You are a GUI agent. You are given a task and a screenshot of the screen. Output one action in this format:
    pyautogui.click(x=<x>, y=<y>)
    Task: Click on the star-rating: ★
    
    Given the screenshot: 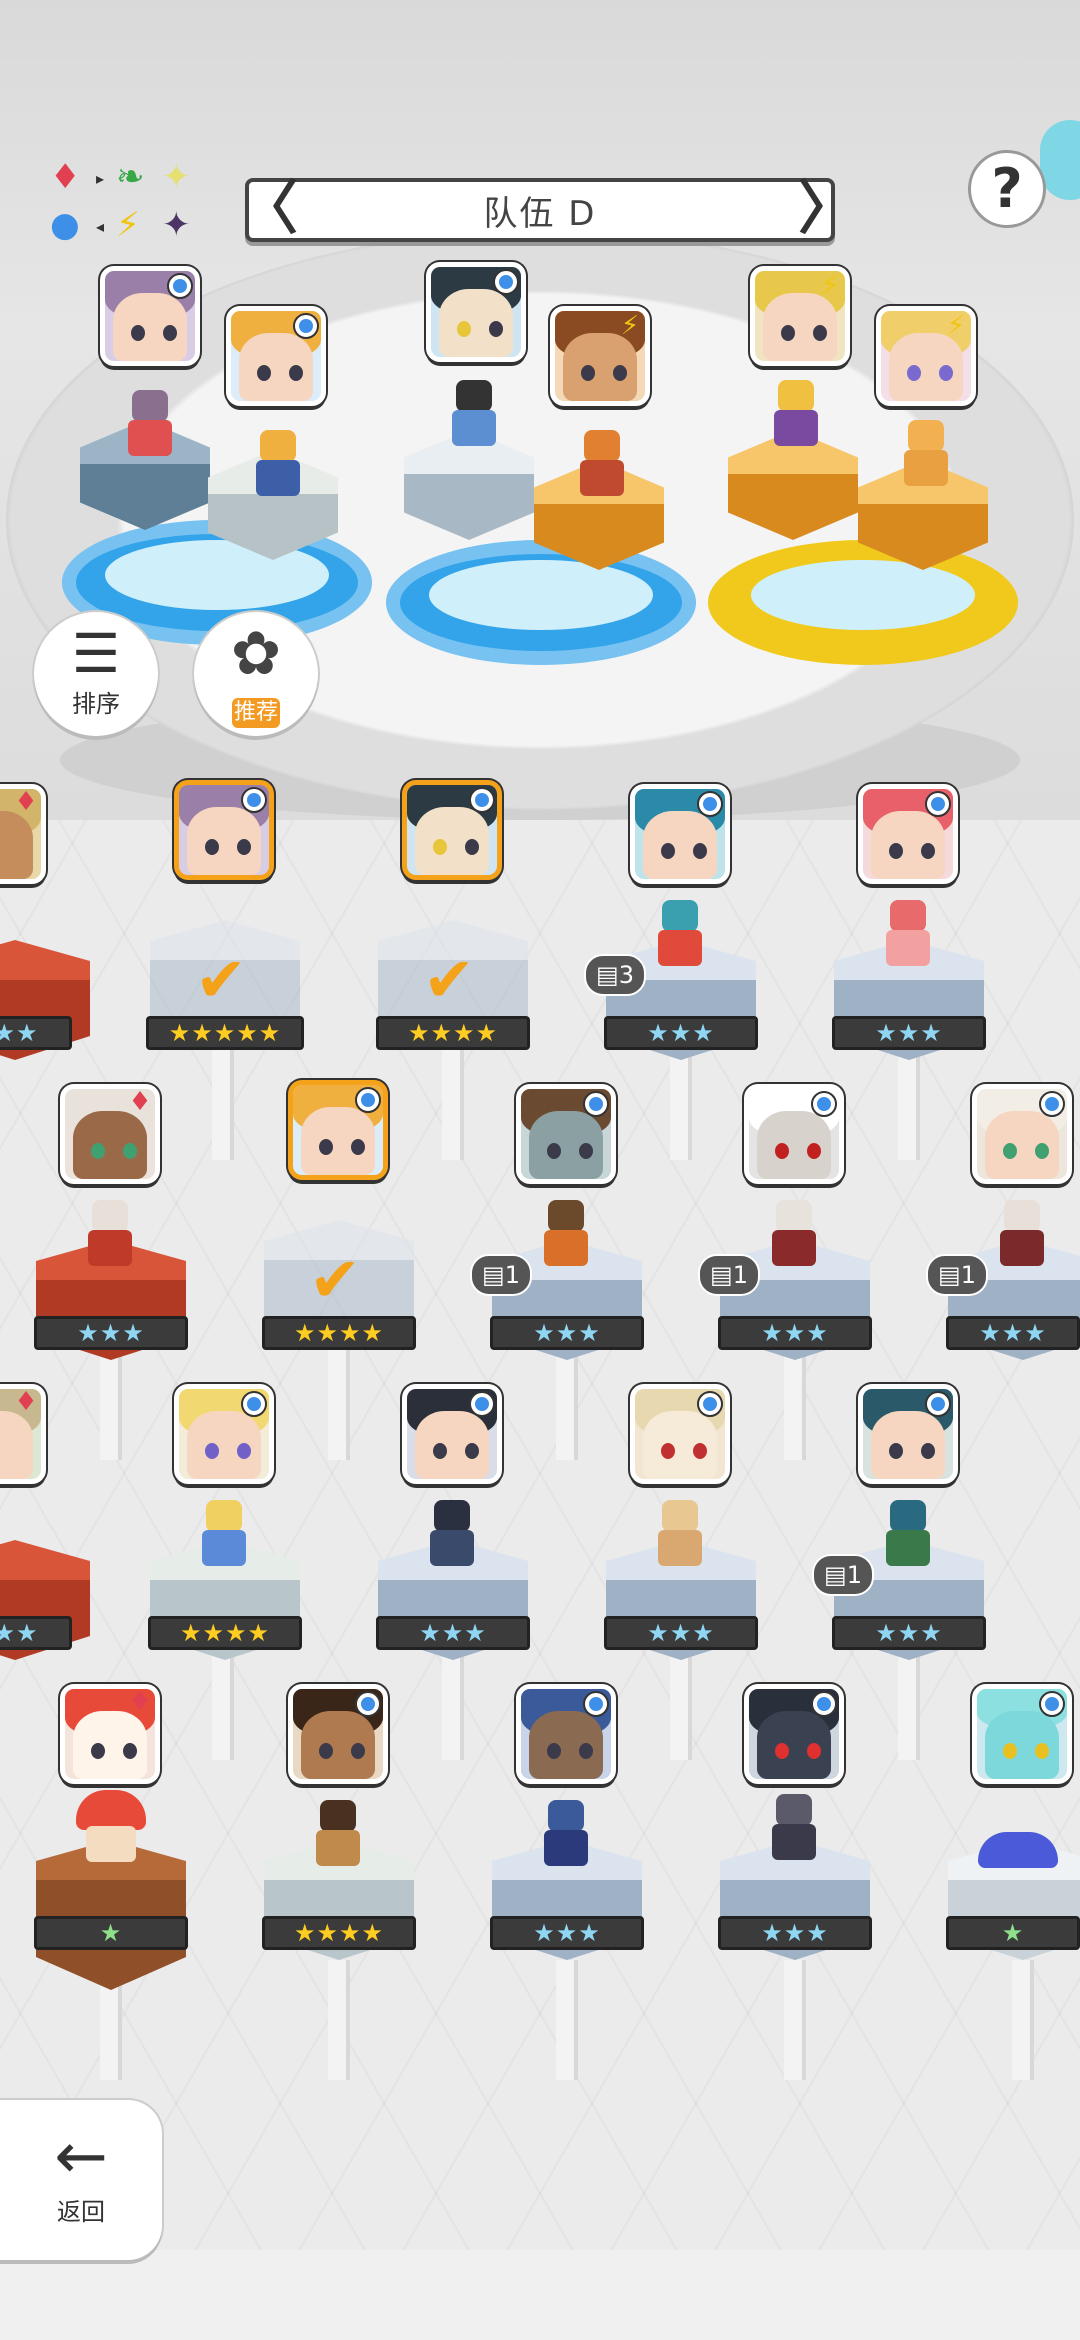 What is the action you would take?
    pyautogui.click(x=111, y=1933)
    